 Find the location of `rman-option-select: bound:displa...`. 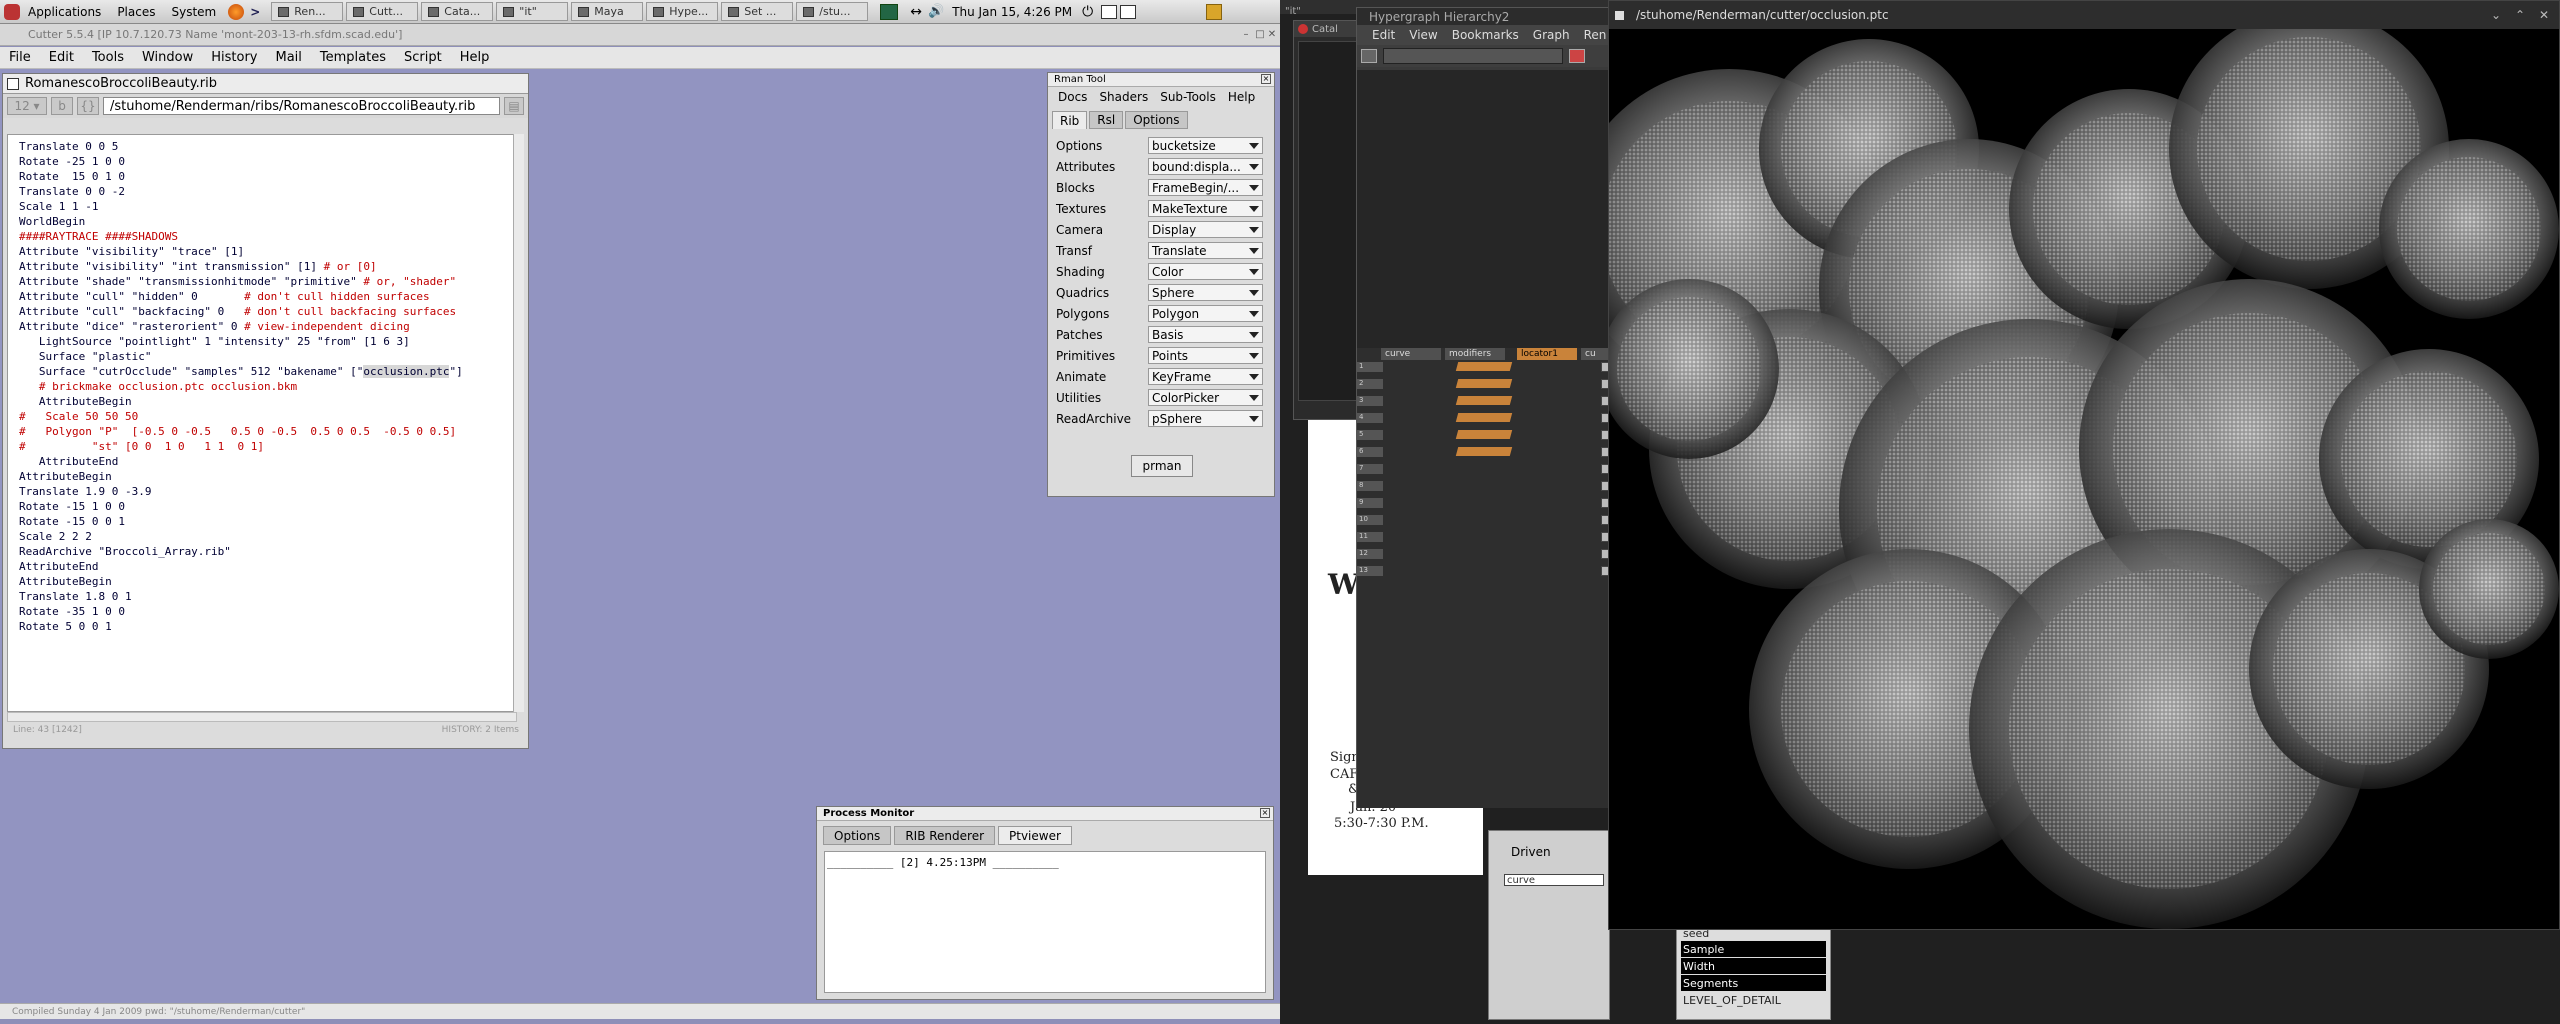

rman-option-select: bound:displa... is located at coordinates (1205, 166).